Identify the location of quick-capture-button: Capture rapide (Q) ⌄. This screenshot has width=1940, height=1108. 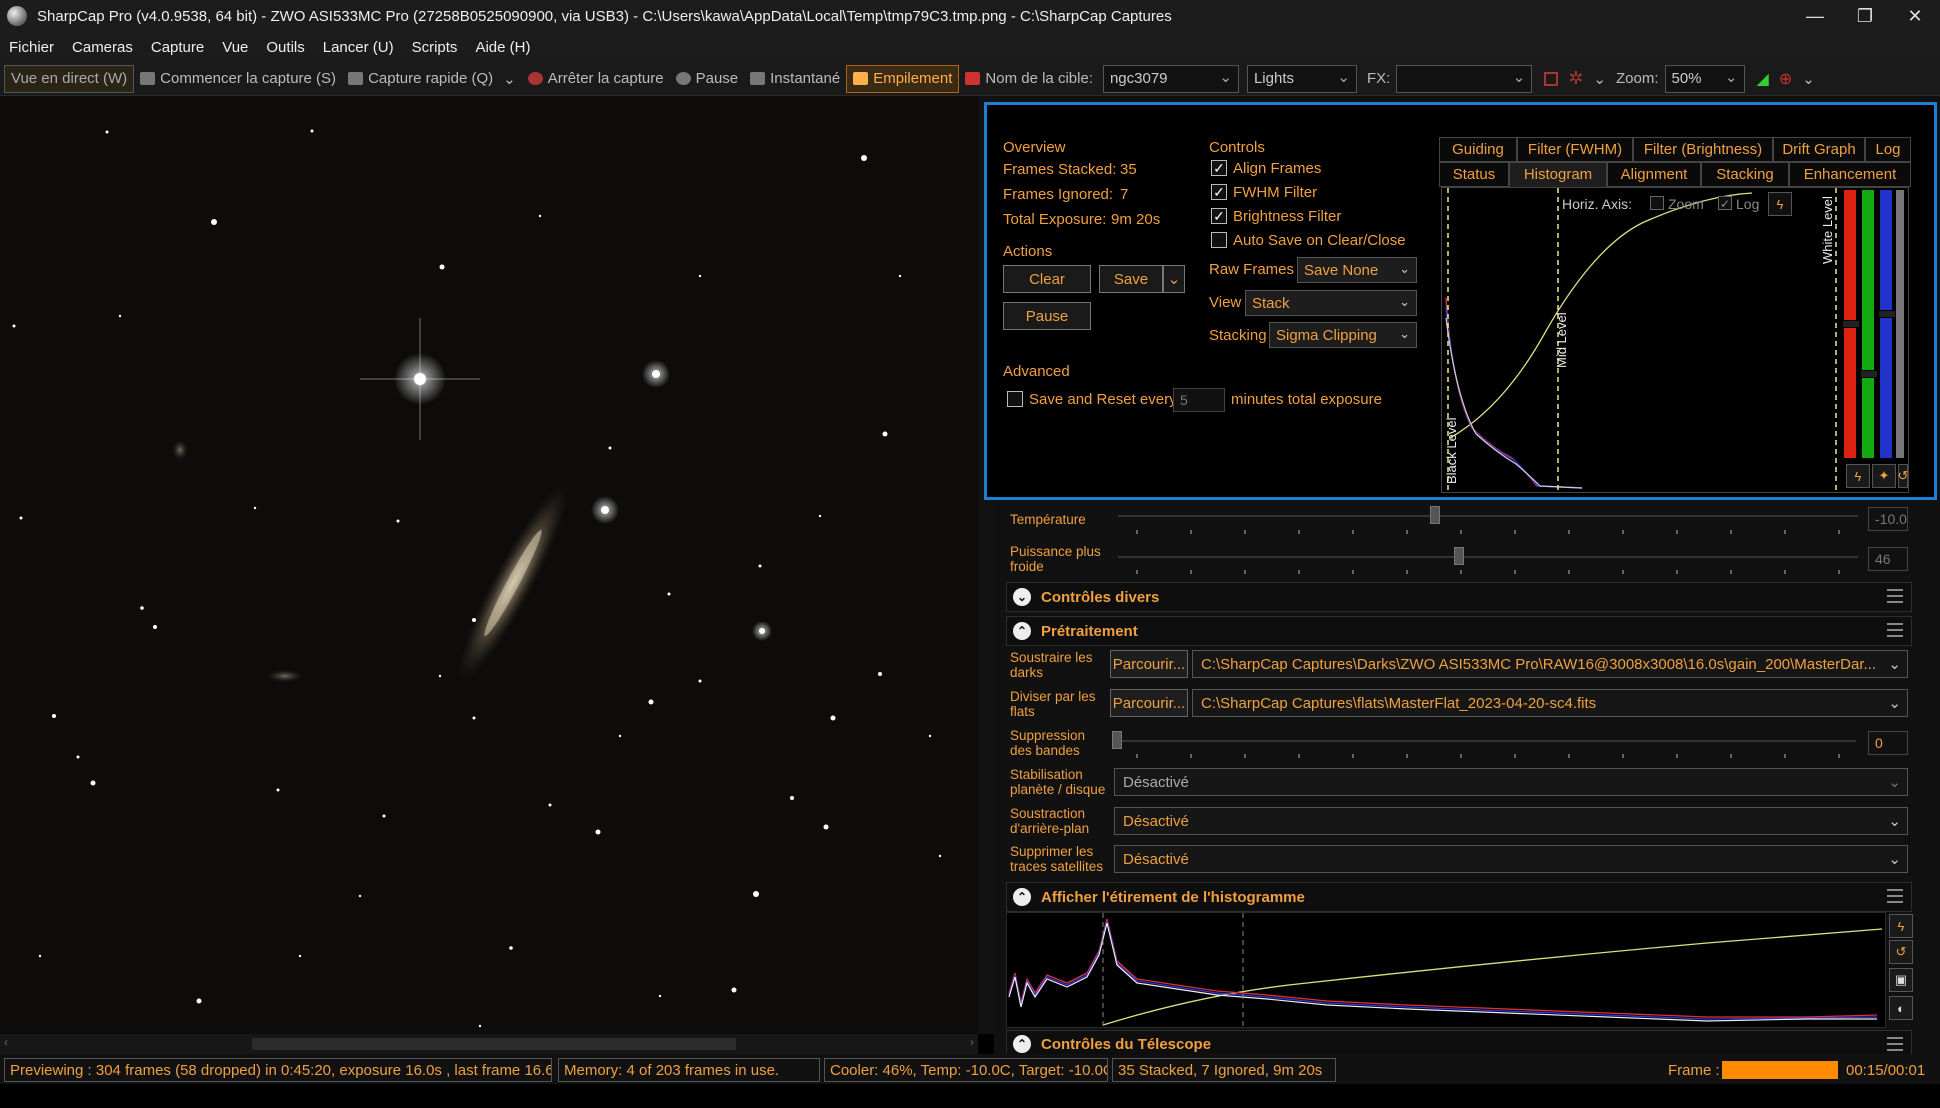
(432, 79).